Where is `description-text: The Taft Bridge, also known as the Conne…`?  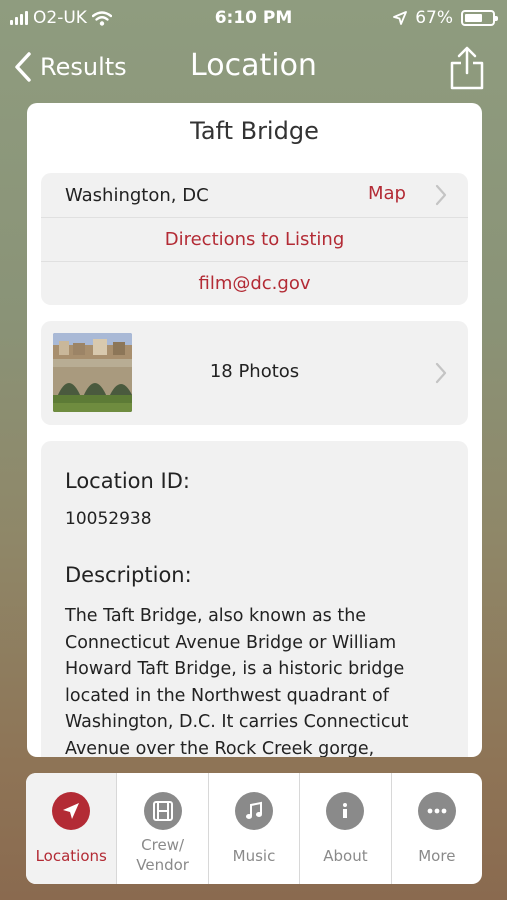 description-text: The Taft Bridge, also known as the Conne… is located at coordinates (237, 681).